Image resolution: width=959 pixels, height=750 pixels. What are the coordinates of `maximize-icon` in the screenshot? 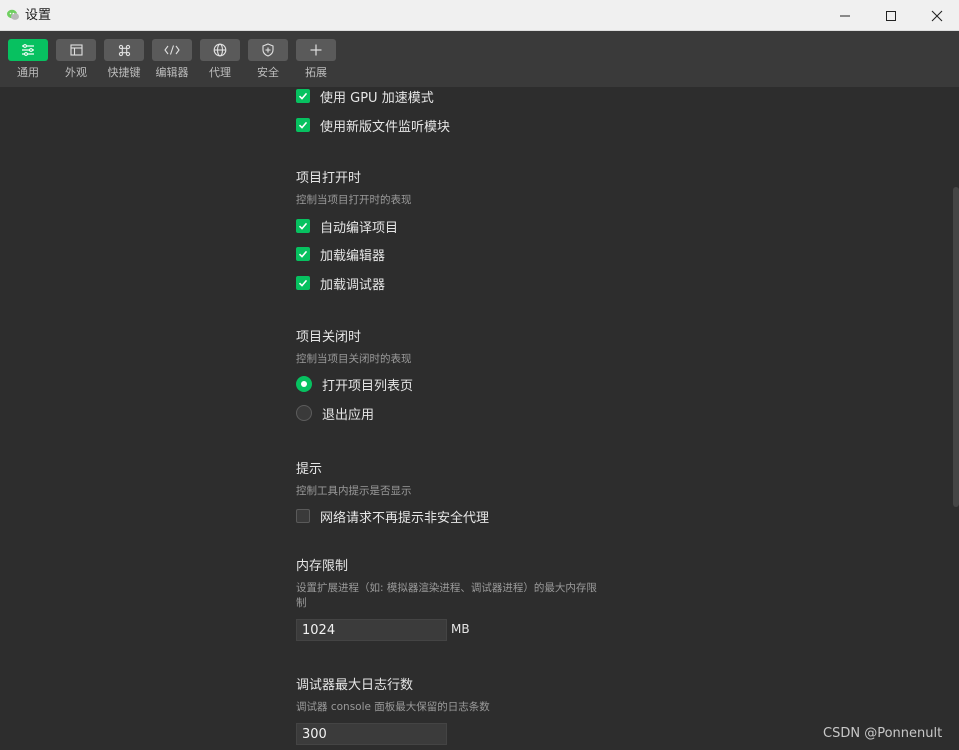 It's located at (891, 15).